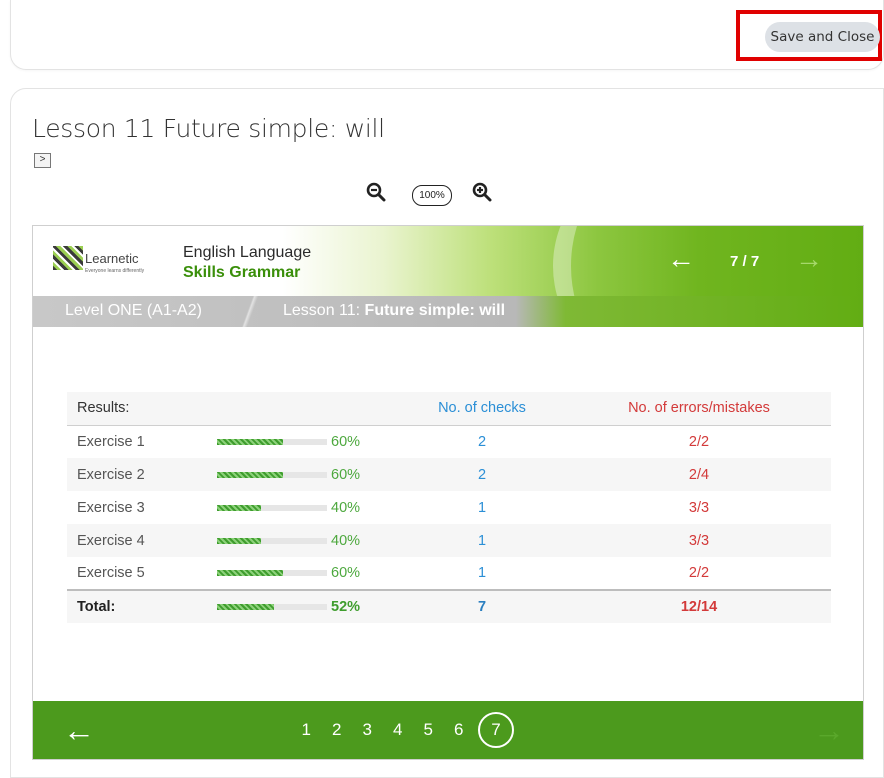 This screenshot has height=778, width=884. I want to click on level-label: Level ONE (A1-A2), so click(133, 310).